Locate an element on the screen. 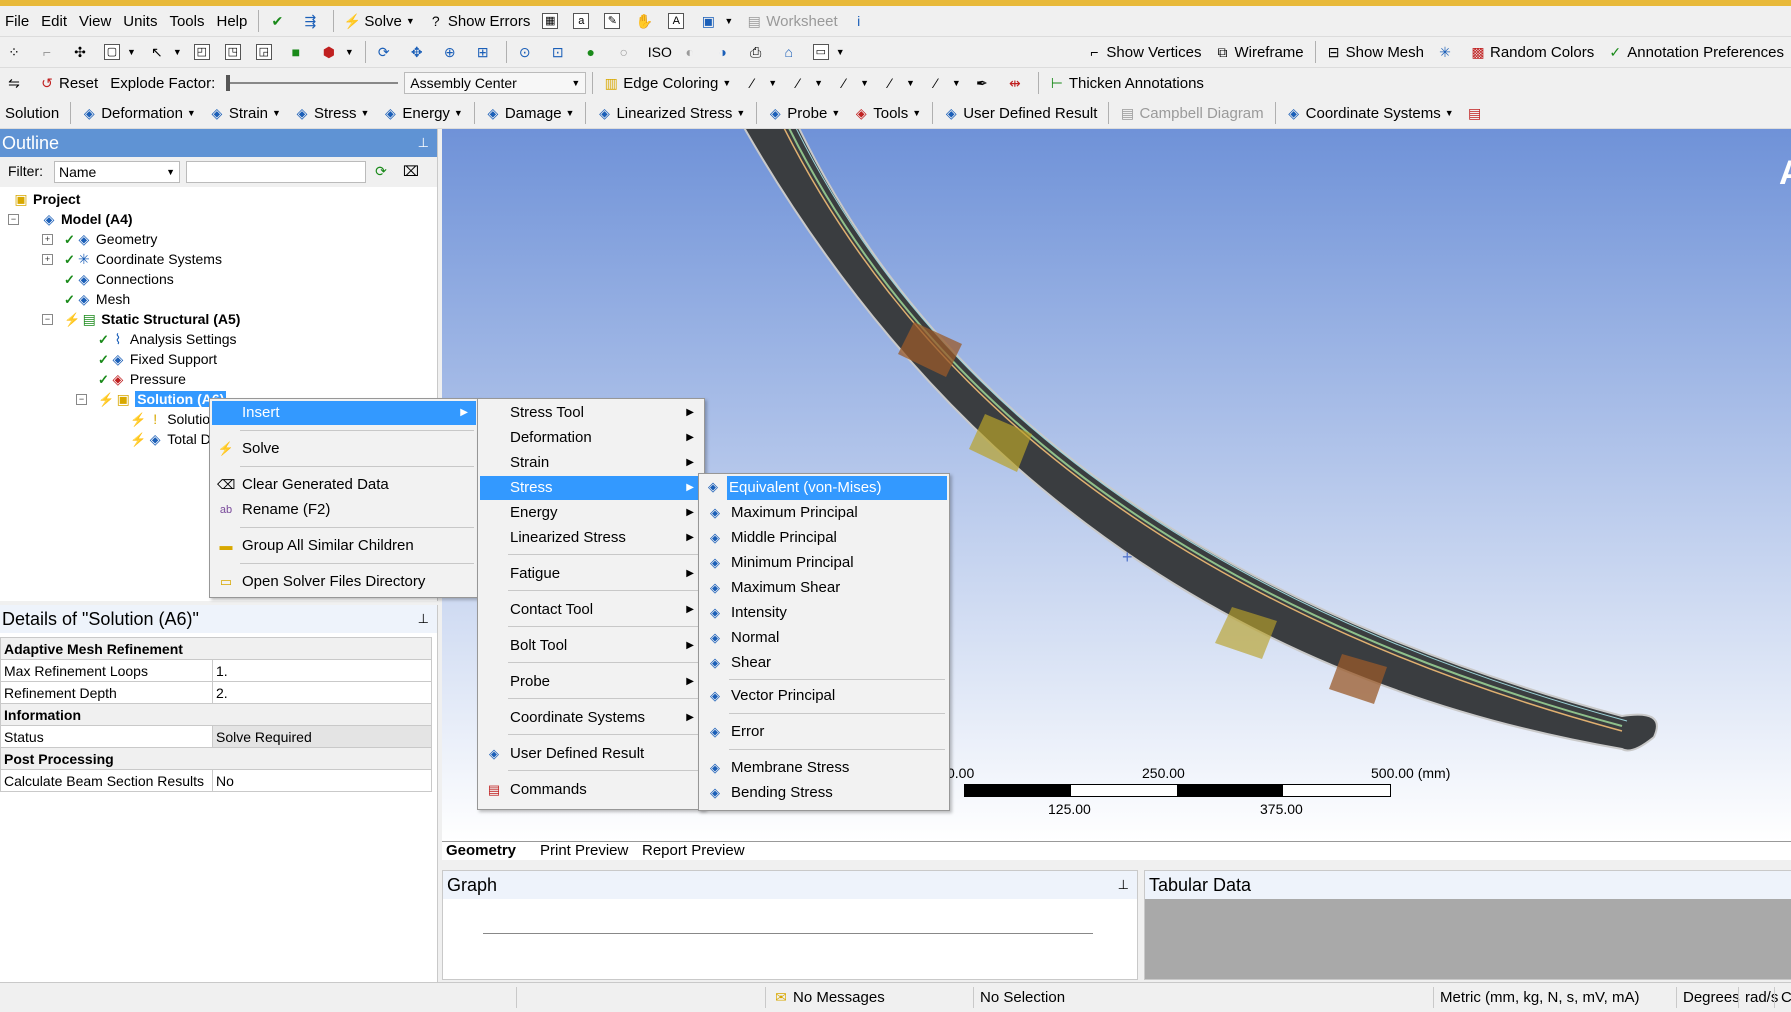 This screenshot has height=1012, width=1791. tree-static-structural: ⚡ ▤ Static Structural (A5) is located at coordinates (152, 319).